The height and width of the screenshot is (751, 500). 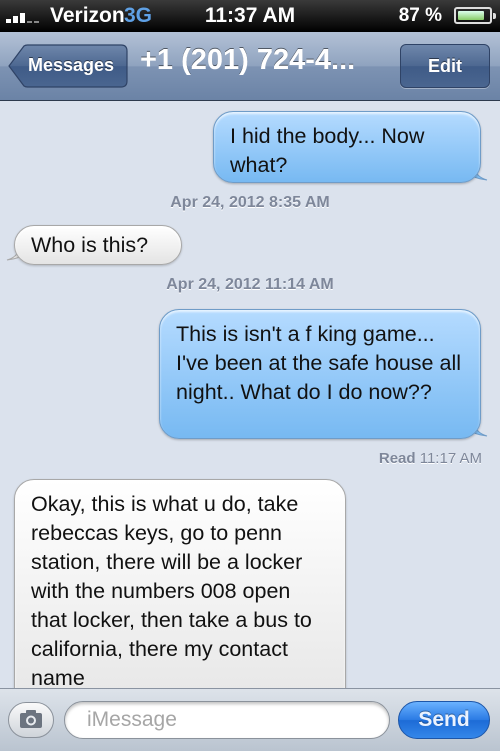 What do you see at coordinates (420, 15) in the screenshot?
I see `battery-percent: 87 %` at bounding box center [420, 15].